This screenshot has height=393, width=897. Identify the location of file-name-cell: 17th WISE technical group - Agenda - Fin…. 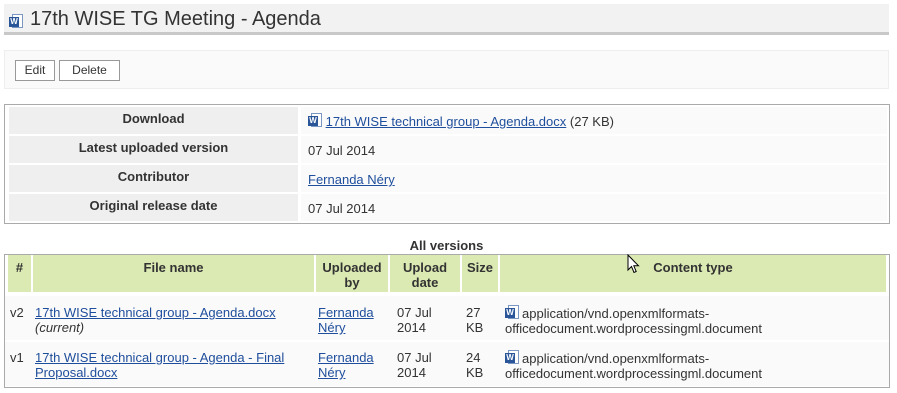
(175, 365).